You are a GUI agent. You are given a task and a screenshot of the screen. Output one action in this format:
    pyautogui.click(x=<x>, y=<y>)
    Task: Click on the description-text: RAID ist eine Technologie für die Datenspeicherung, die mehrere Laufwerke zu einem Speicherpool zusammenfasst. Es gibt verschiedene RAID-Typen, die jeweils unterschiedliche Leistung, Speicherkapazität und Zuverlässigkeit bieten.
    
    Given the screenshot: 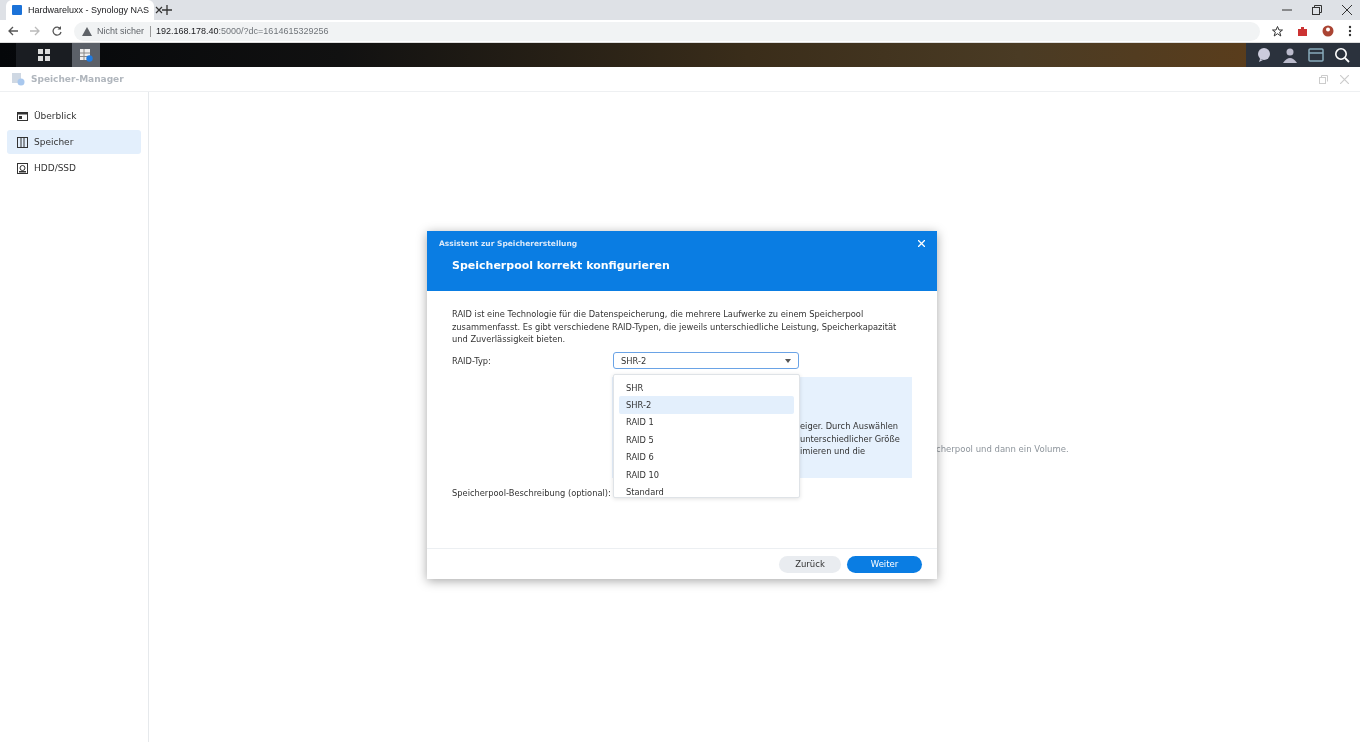 What is the action you would take?
    pyautogui.click(x=675, y=327)
    